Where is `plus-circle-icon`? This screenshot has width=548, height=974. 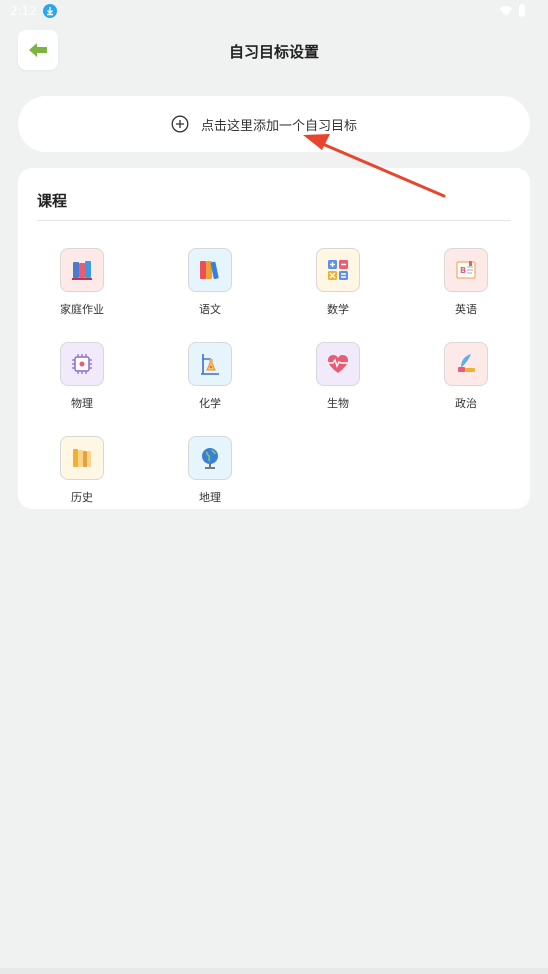
plus-circle-icon is located at coordinates (180, 124).